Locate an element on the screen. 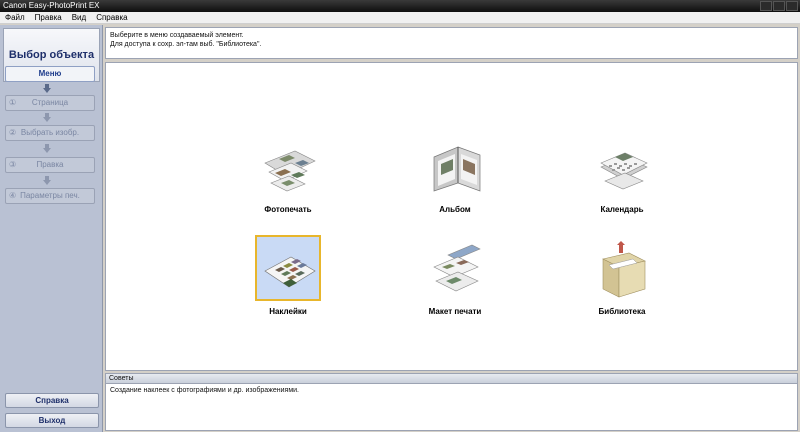 The height and width of the screenshot is (432, 800). step-select-images: ② Выбрать изобр. is located at coordinates (50, 133).